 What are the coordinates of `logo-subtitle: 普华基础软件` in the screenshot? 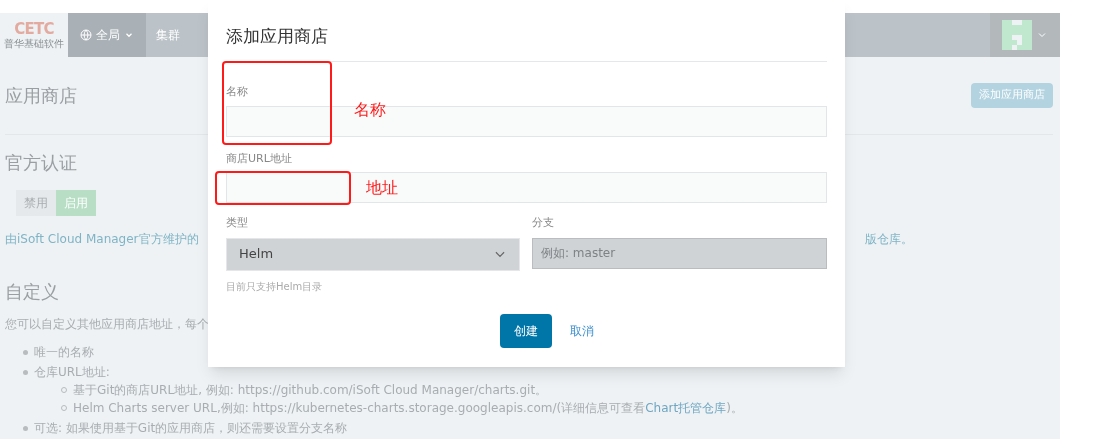 It's located at (34, 43).